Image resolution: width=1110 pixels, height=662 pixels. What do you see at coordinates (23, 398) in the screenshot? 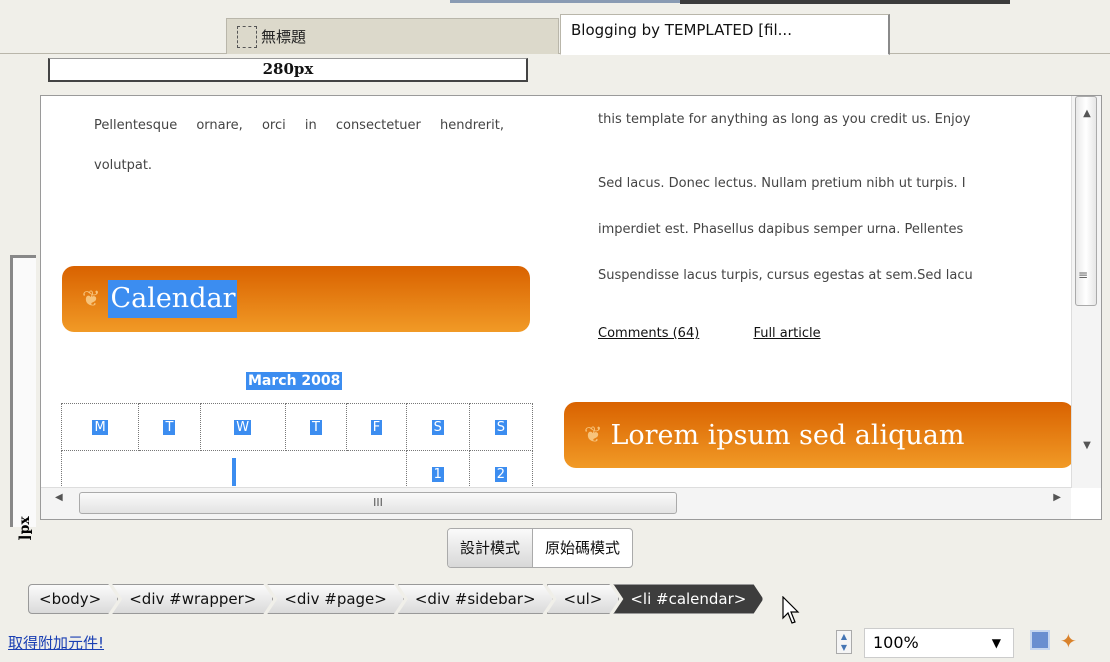
I see `height-ruler: ]px` at bounding box center [23, 398].